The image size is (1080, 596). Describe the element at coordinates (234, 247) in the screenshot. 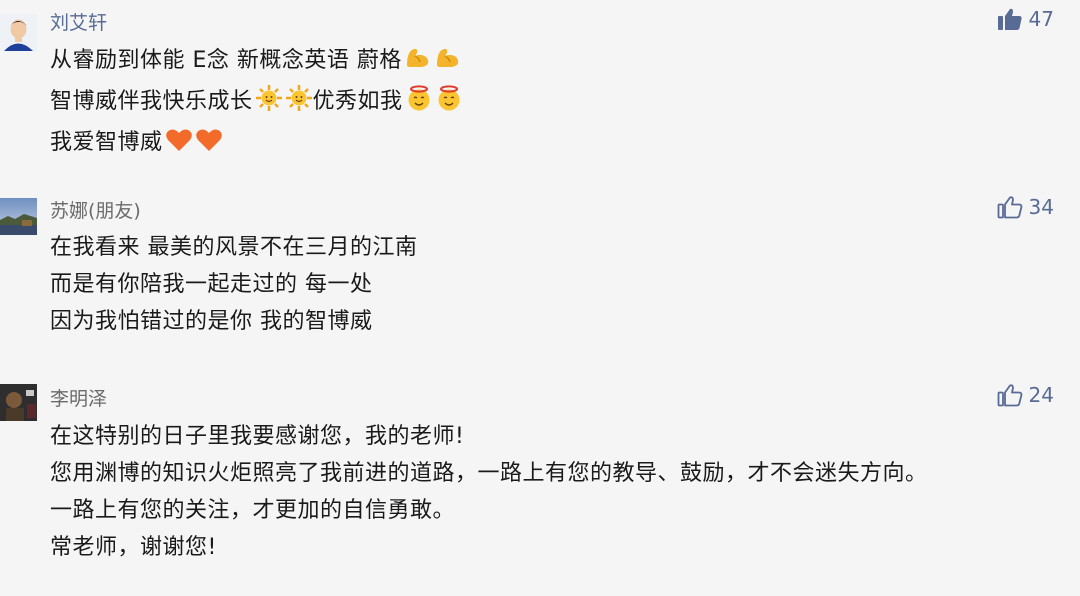

I see `comment-line: 在我看来 最美的风景不在三月的江南` at that location.